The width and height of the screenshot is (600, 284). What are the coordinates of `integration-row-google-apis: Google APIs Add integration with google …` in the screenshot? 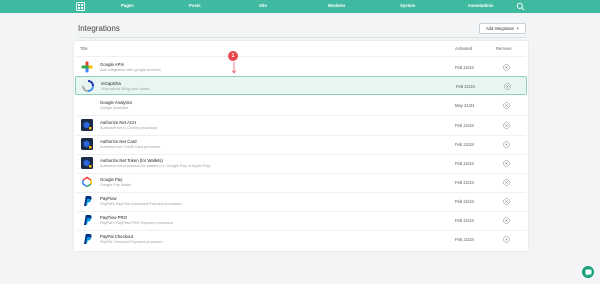 It's located at (301, 67).